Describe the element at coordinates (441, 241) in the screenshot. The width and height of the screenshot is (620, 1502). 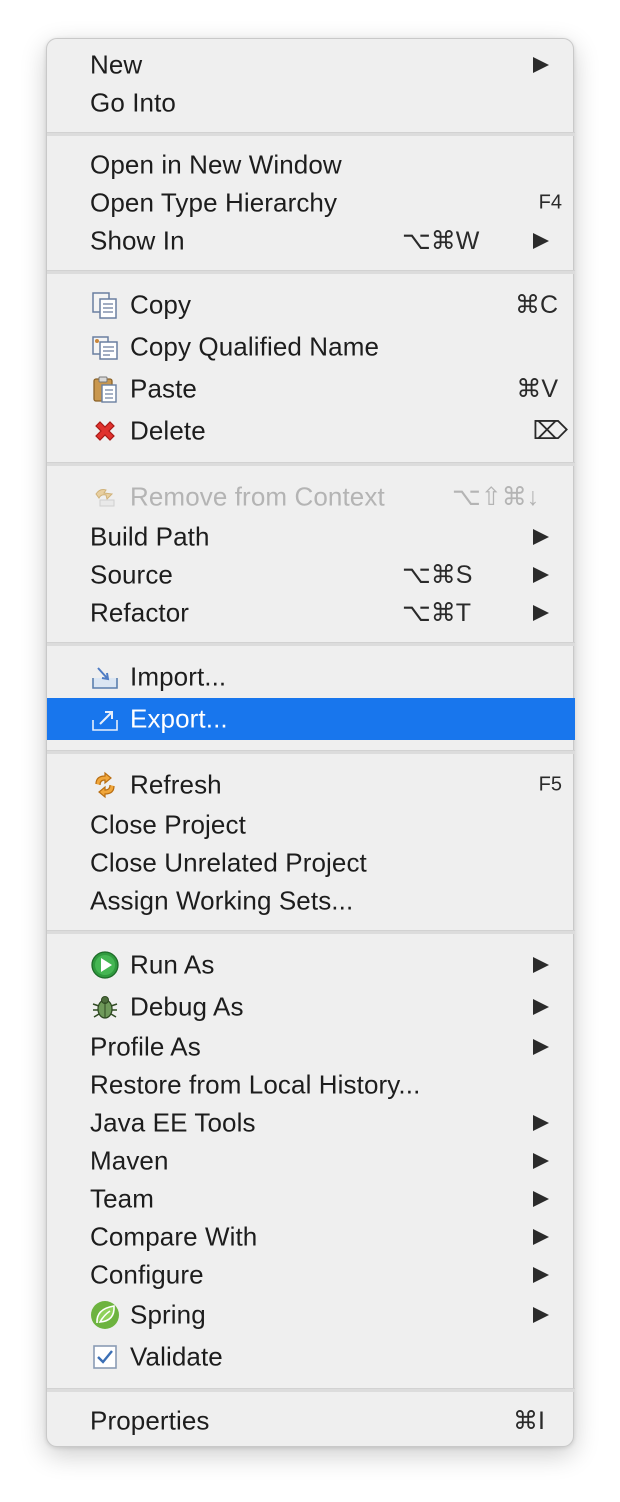
I see `menu-item-shortcut: ⌥⌘W` at that location.